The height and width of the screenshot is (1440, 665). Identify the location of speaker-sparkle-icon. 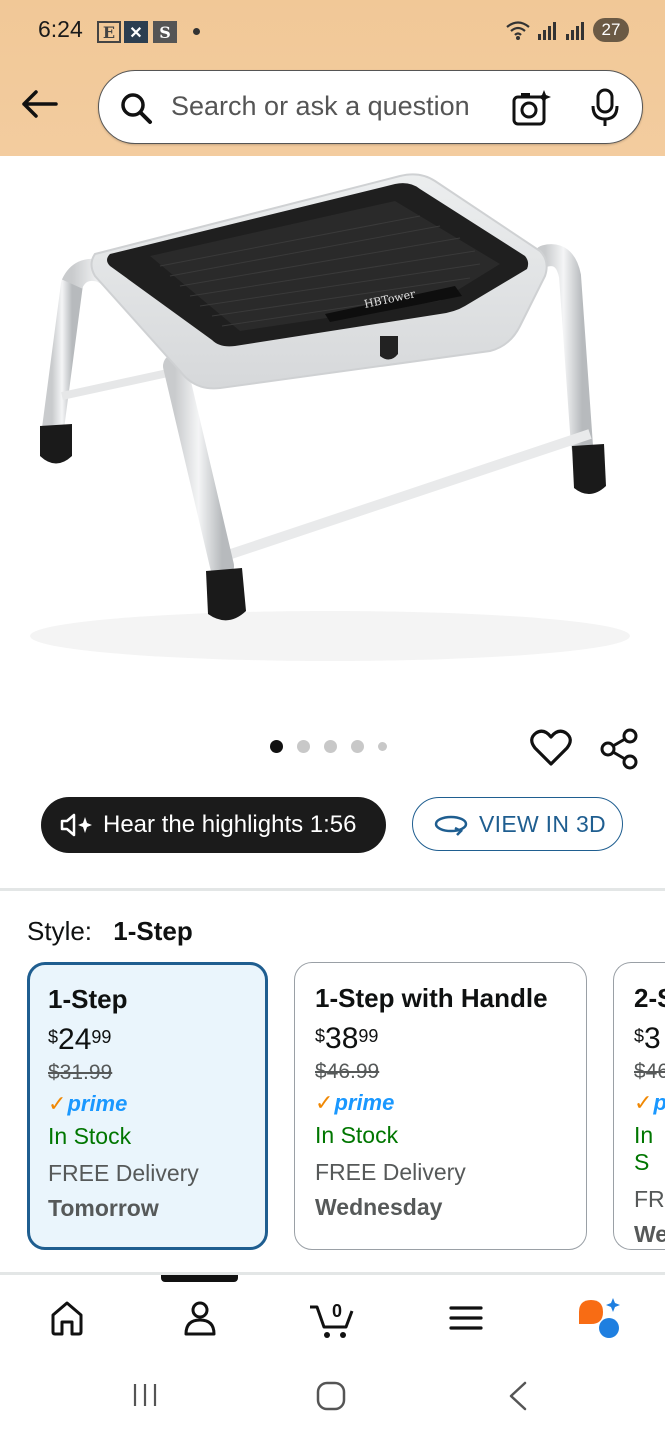
(76, 825).